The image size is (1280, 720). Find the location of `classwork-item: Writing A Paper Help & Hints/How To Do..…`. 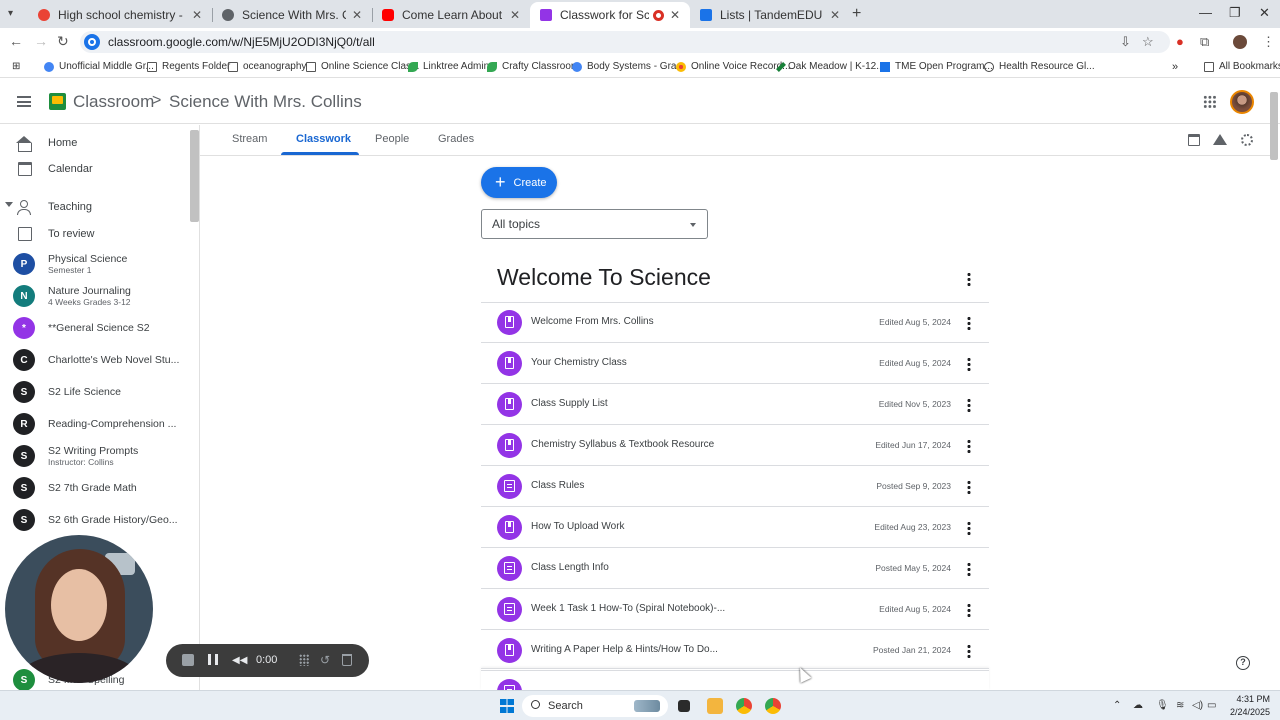

classwork-item: Writing A Paper Help & Hints/How To Do..… is located at coordinates (735, 650).